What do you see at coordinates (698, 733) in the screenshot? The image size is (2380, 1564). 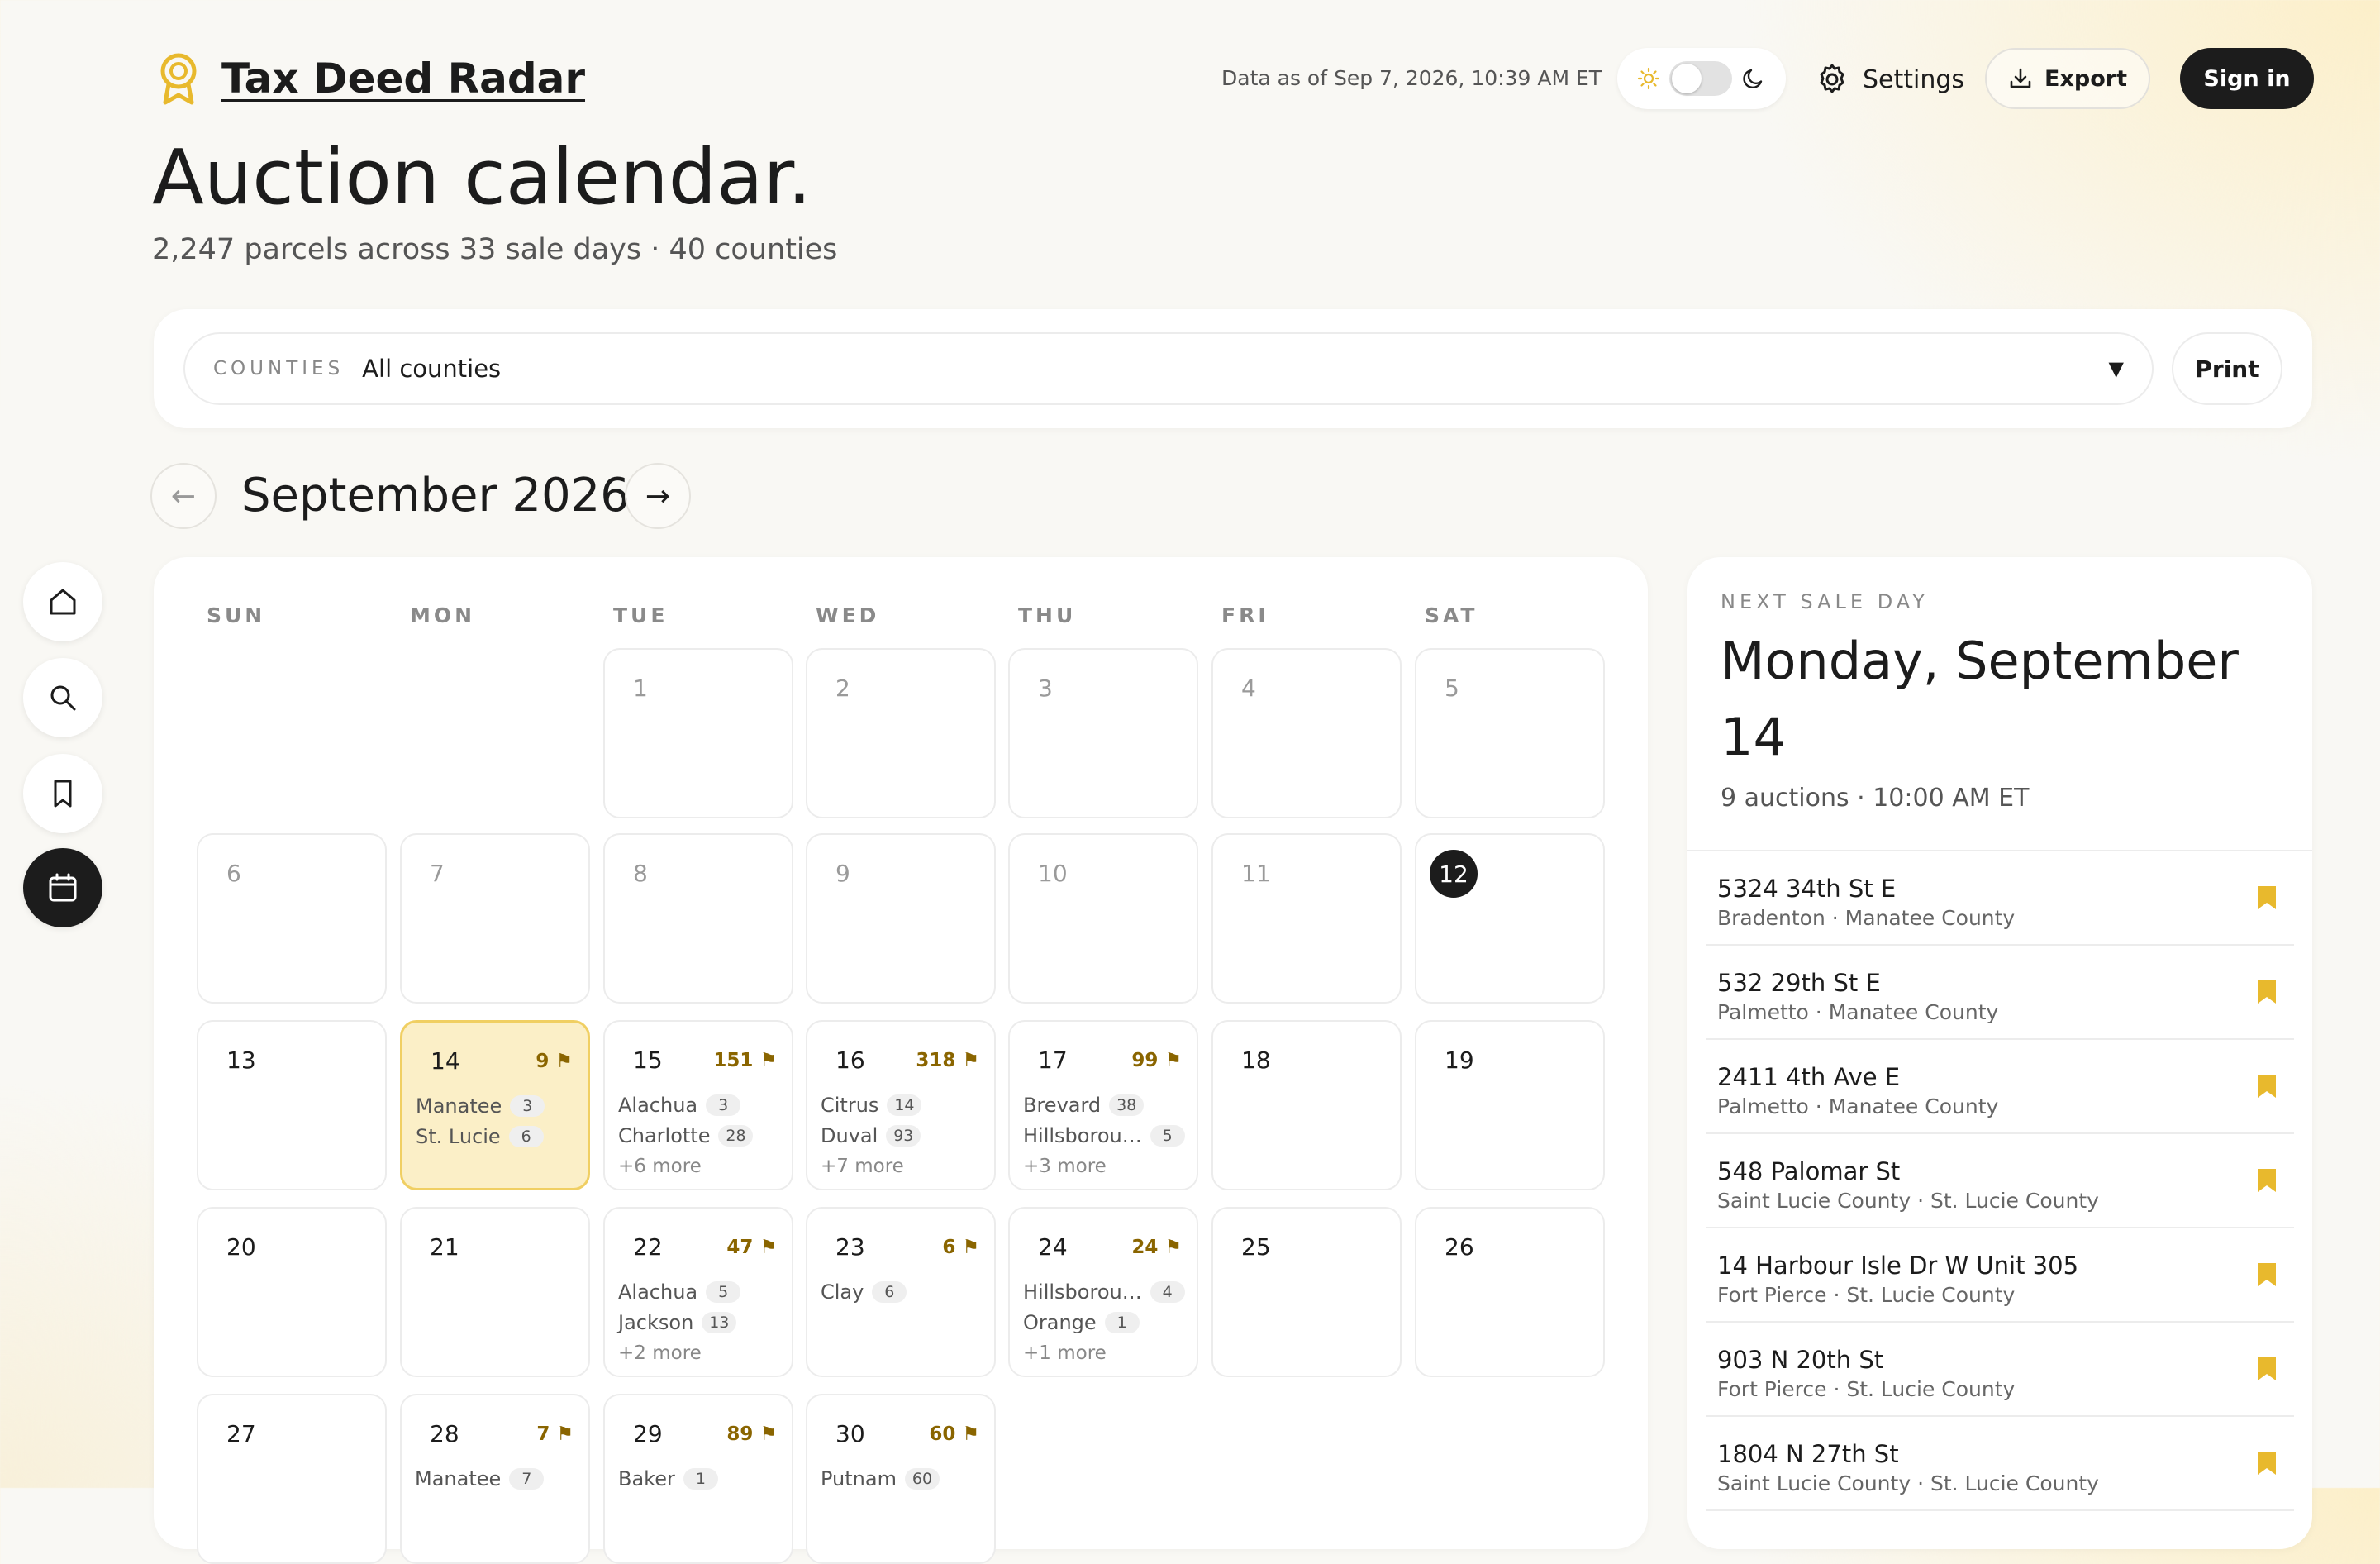 I see `calendar-day-1: 1` at bounding box center [698, 733].